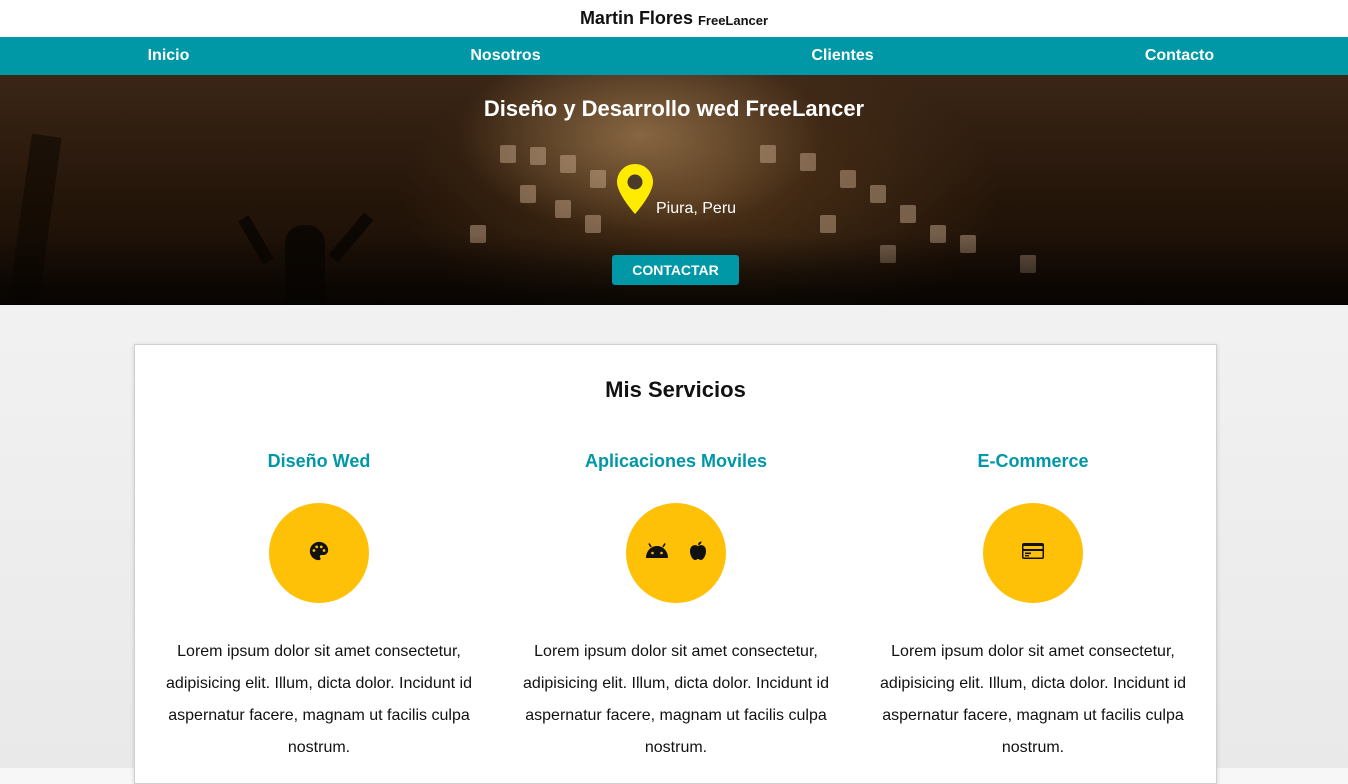  What do you see at coordinates (842, 56) in the screenshot?
I see `nav-item-clientes: Clientes` at bounding box center [842, 56].